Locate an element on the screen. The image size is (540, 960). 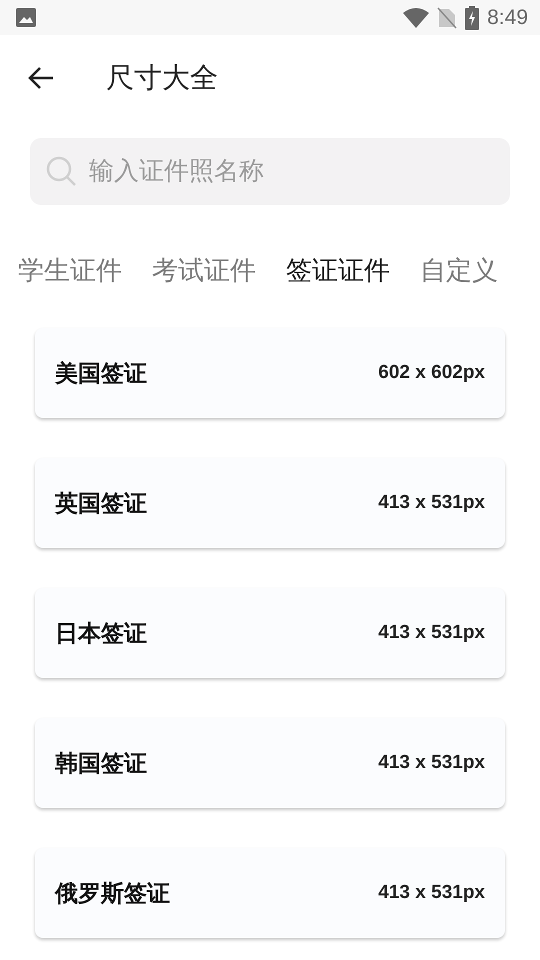
pixel-size: 602 x 602px is located at coordinates (431, 372).